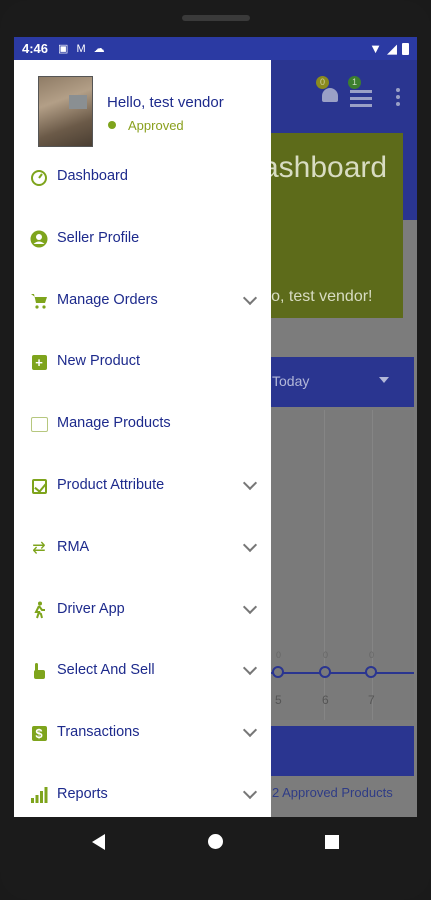 Image resolution: width=431 pixels, height=900 pixels. I want to click on drawer-item-label: Reports, so click(82, 794).